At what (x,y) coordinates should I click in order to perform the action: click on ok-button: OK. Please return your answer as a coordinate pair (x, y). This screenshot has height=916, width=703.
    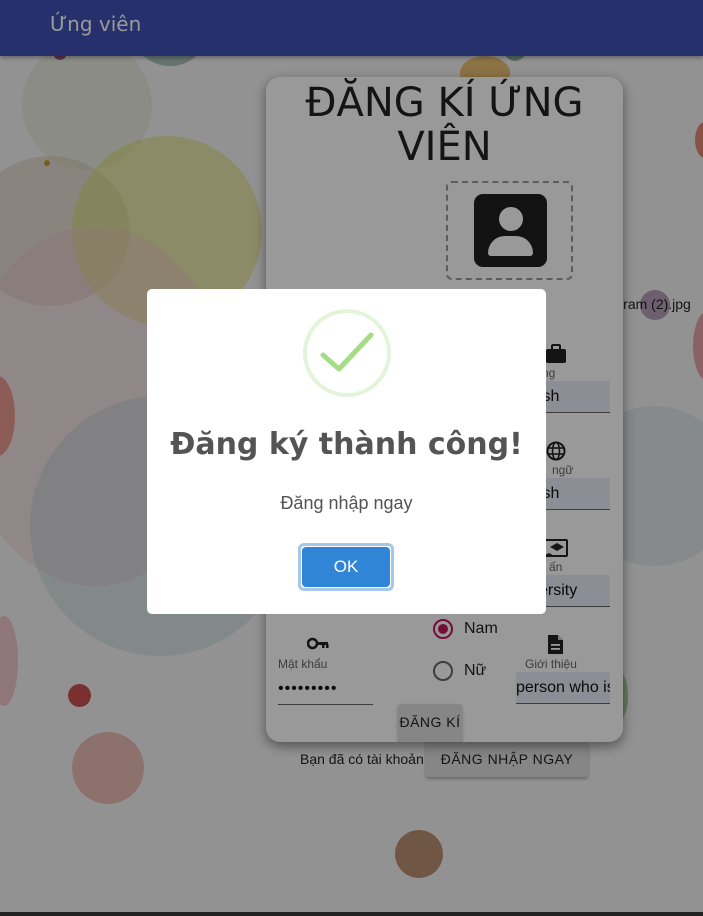
    Looking at the image, I should click on (346, 567).